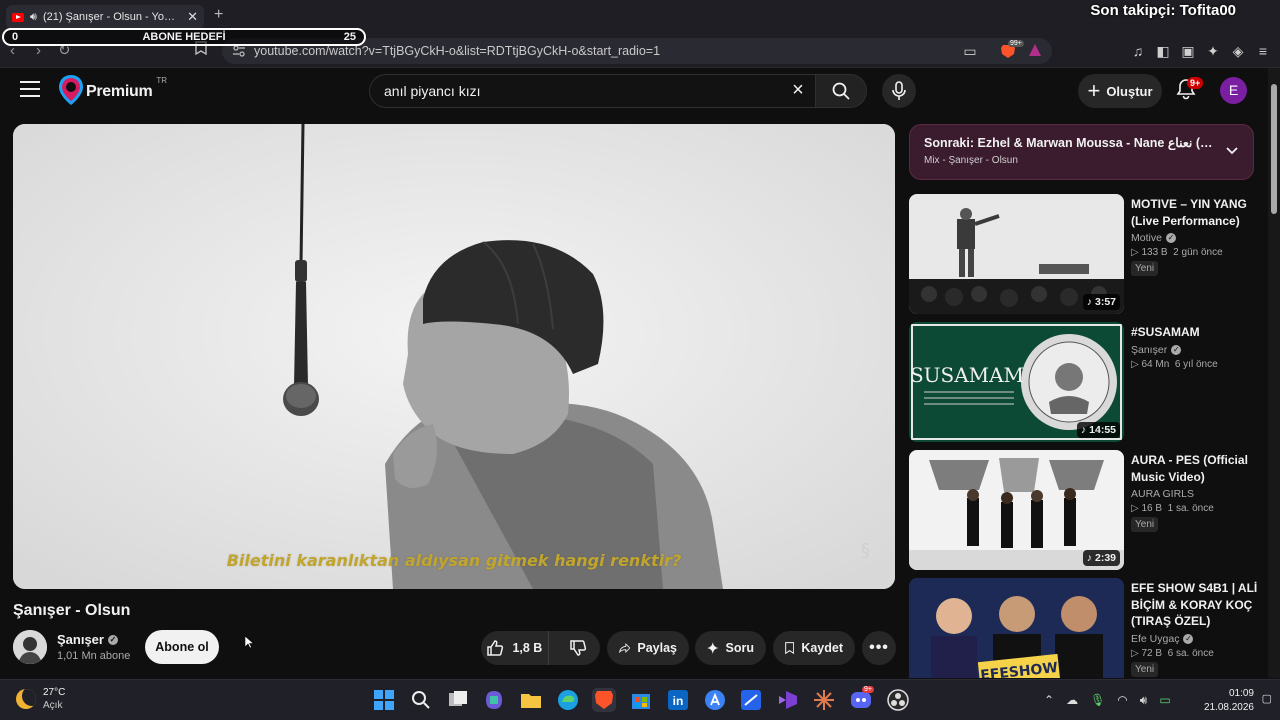  I want to click on weather-widget: 27°C Açık, so click(40, 699).